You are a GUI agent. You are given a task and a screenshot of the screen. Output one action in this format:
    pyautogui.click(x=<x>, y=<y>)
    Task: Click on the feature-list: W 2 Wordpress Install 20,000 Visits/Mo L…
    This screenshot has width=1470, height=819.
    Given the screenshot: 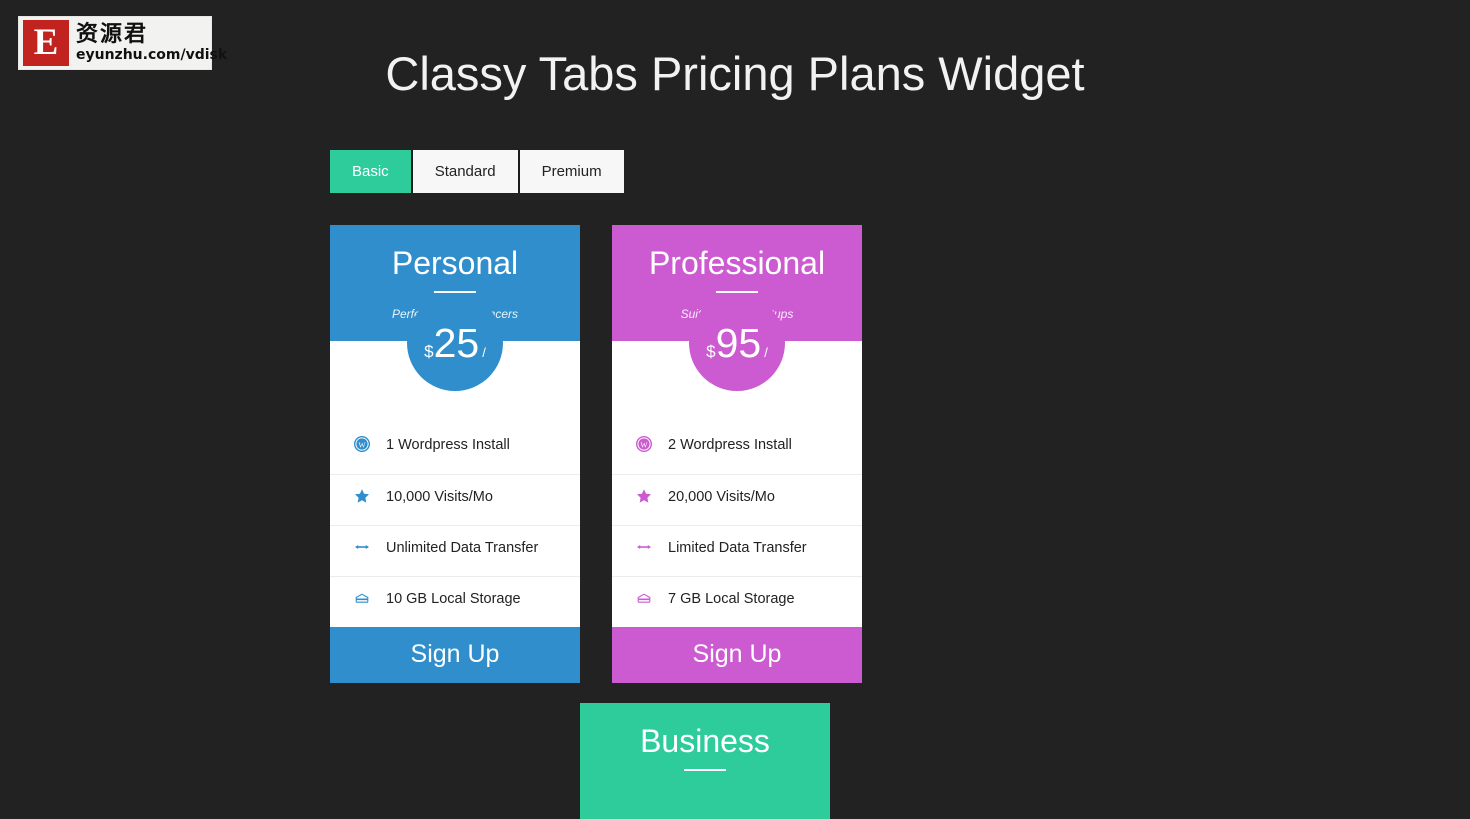 What is the action you would take?
    pyautogui.click(x=737, y=525)
    